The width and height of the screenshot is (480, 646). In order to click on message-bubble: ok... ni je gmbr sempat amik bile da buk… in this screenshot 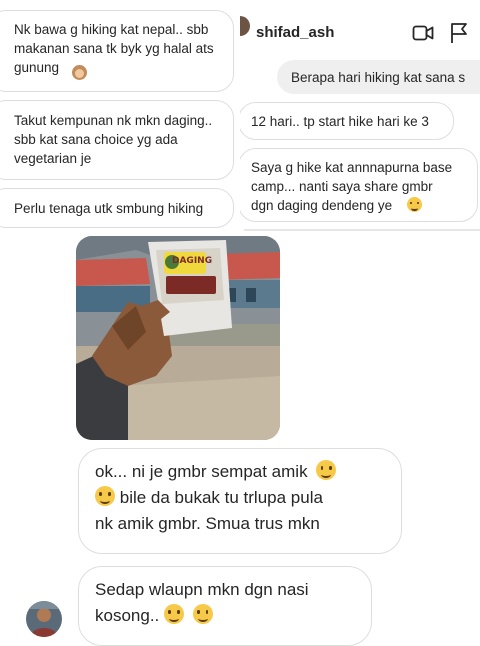, I will do `click(240, 501)`.